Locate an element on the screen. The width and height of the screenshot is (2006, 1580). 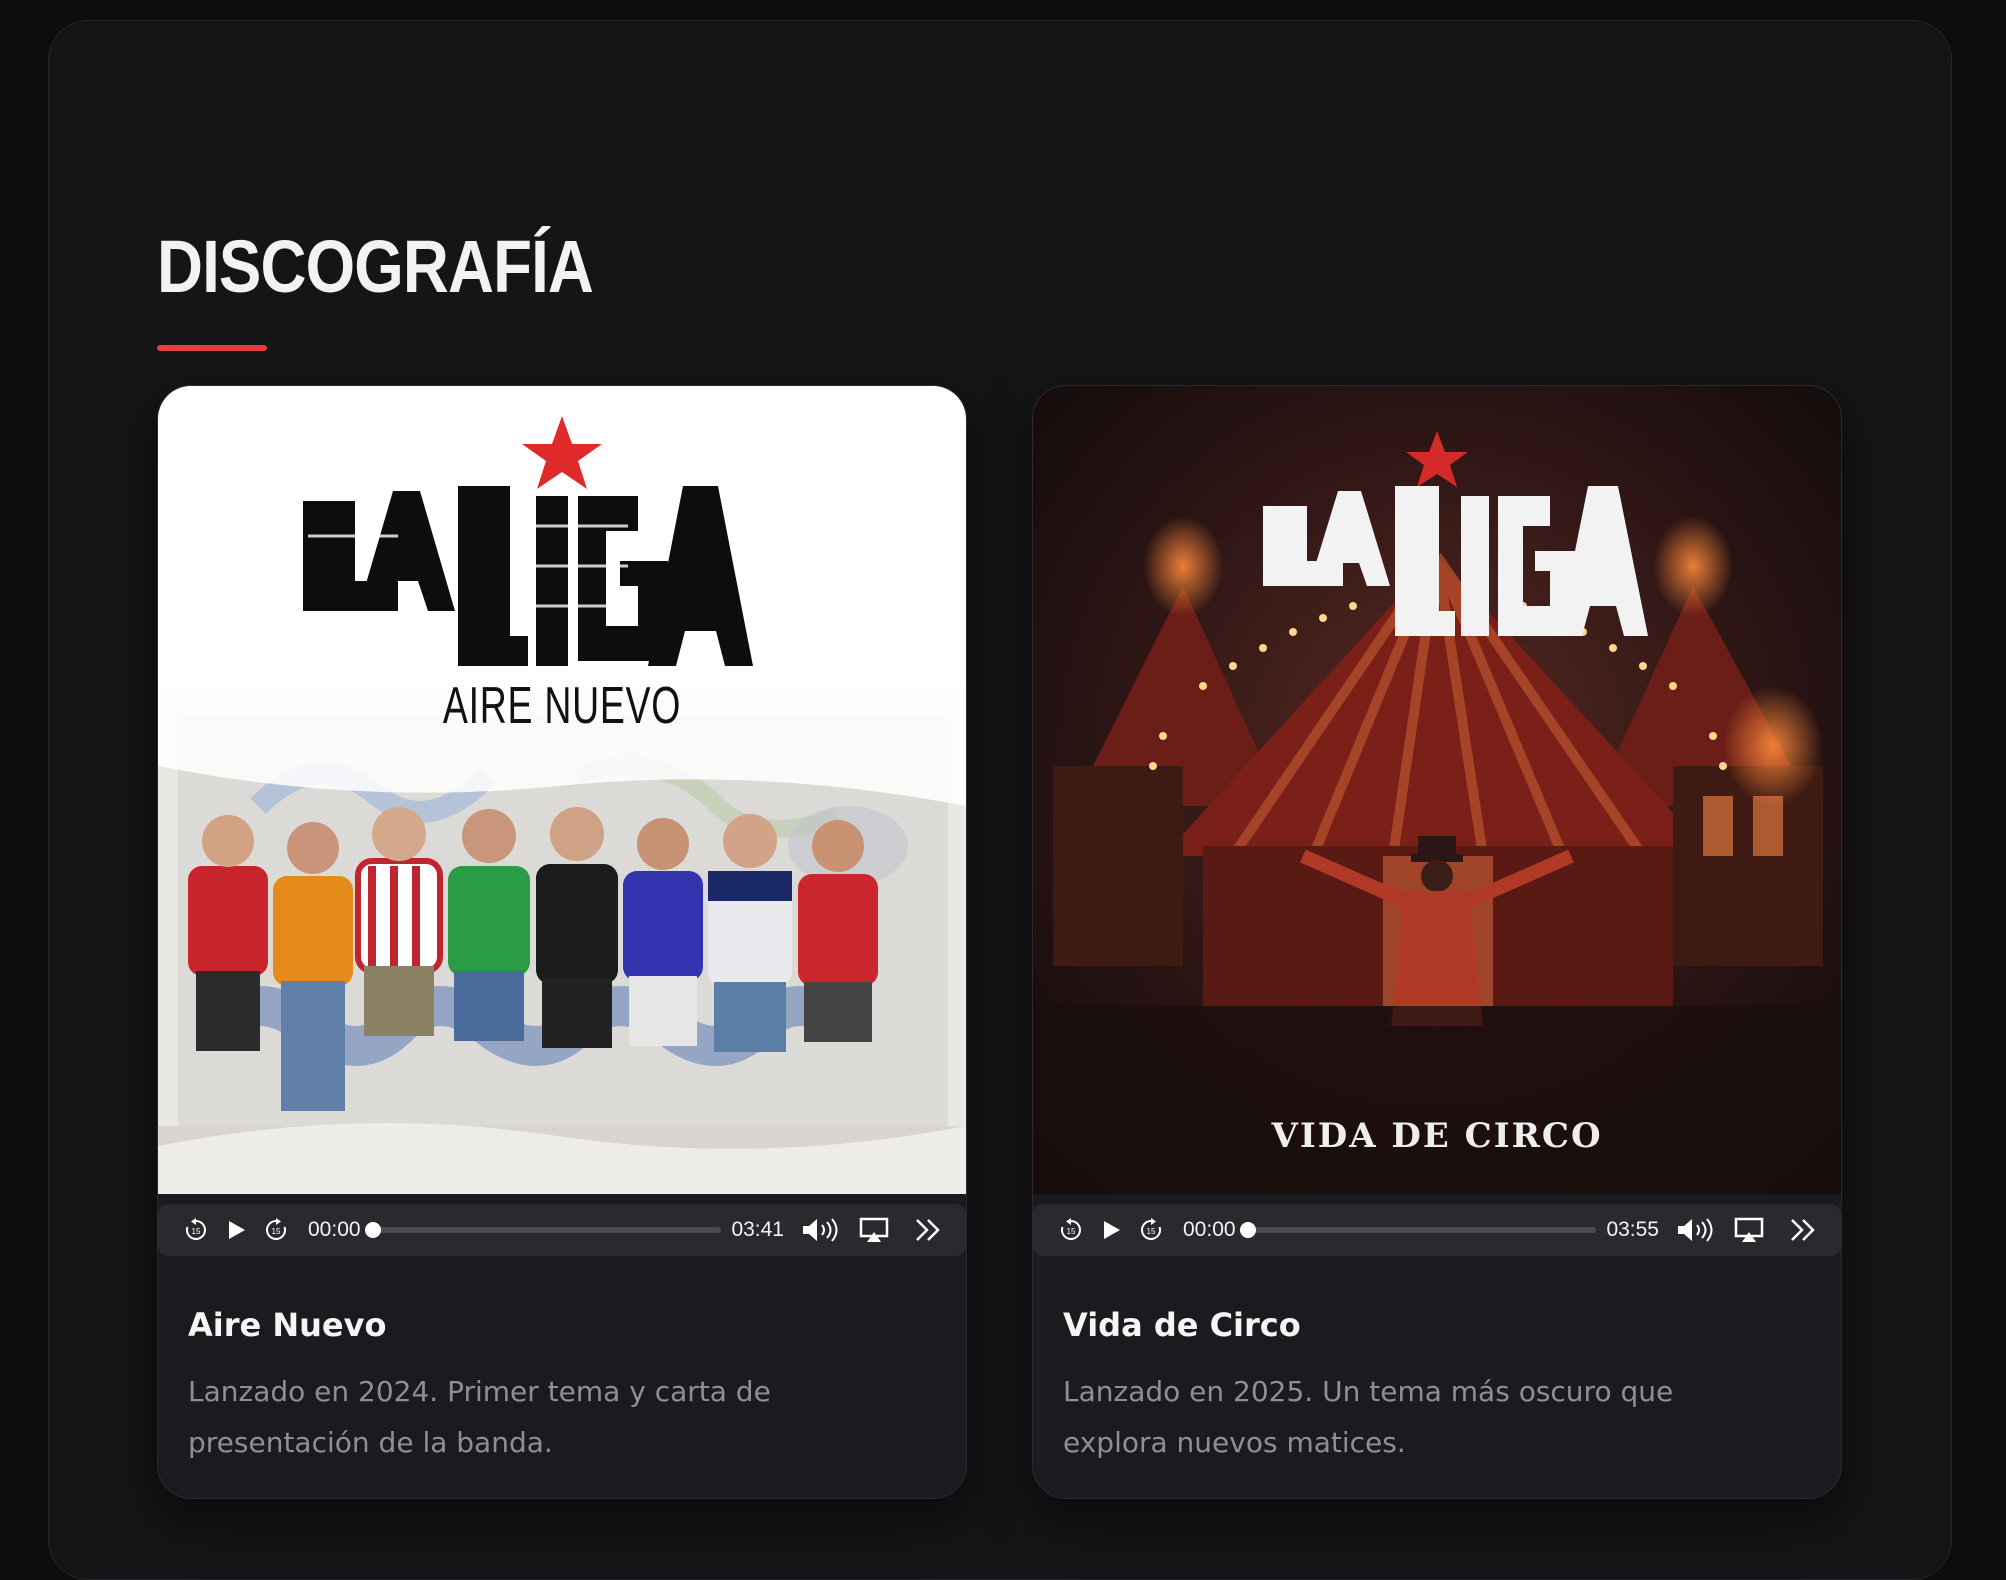
duration: 03:55 is located at coordinates (1632, 1229).